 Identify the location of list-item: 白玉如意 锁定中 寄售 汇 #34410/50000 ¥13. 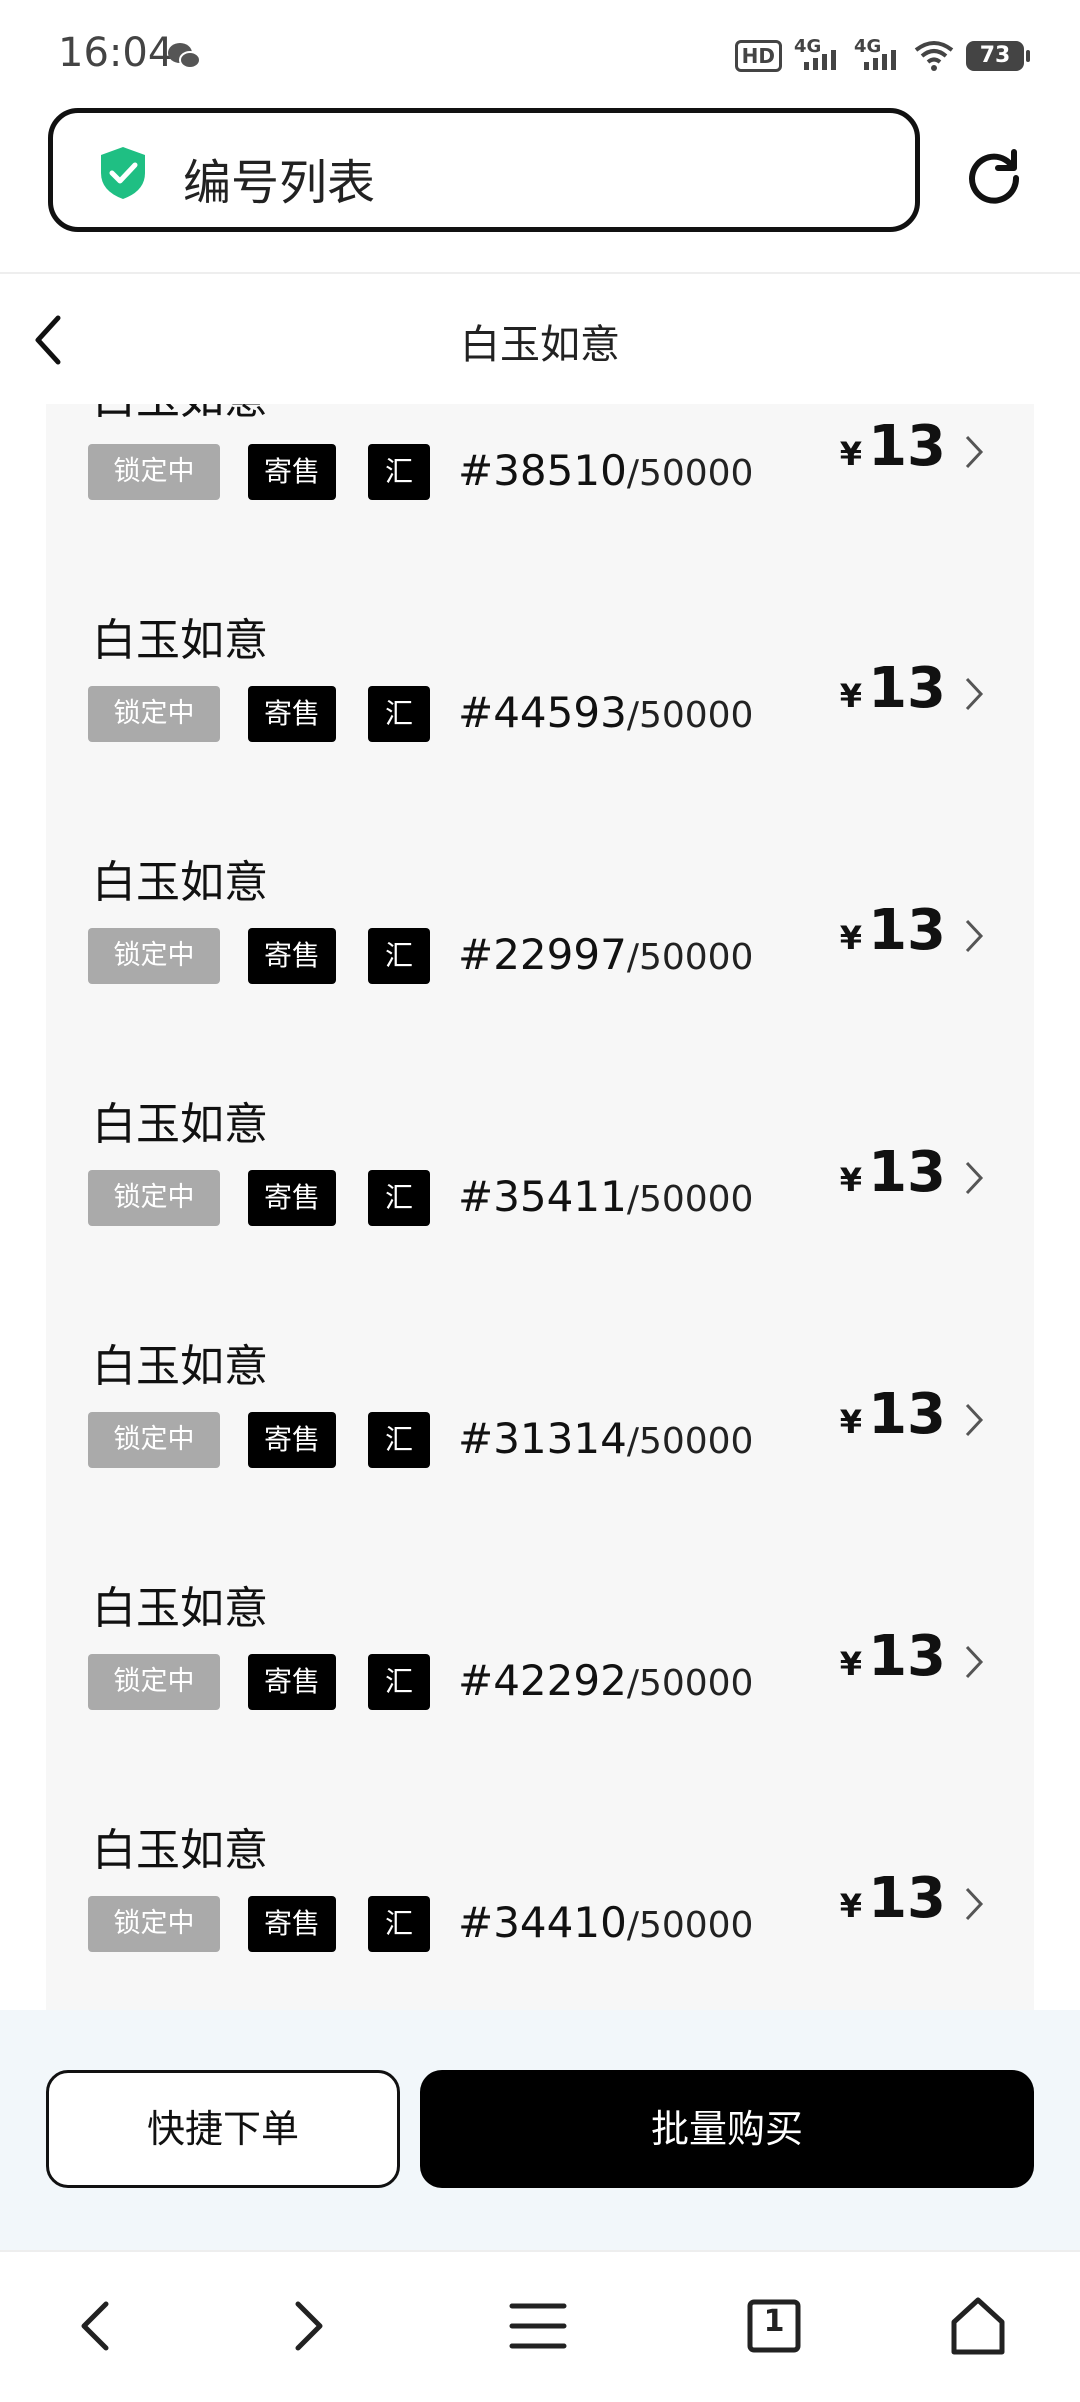
(540, 1912).